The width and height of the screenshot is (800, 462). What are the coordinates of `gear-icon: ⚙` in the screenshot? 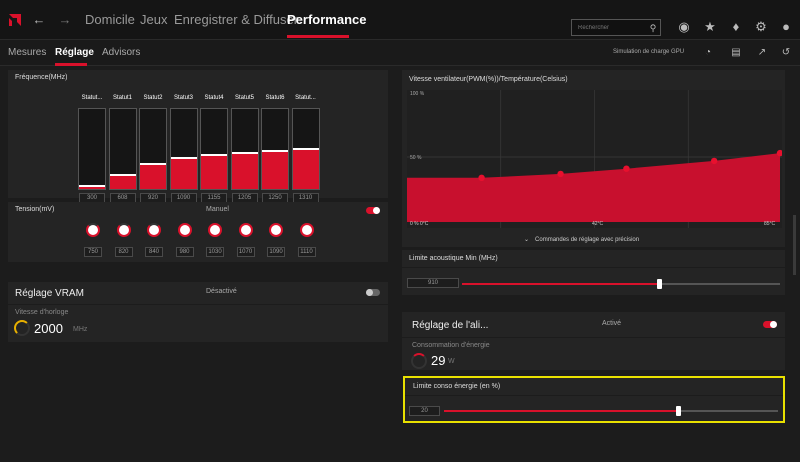 It's located at (761, 27).